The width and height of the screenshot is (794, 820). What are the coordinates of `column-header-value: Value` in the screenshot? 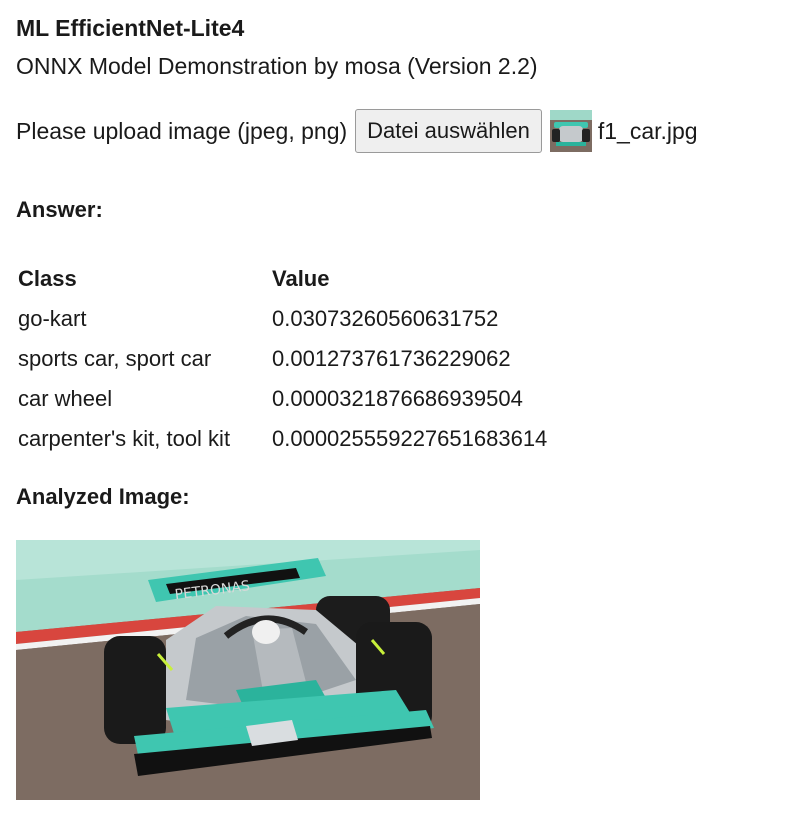 It's located at (301, 278).